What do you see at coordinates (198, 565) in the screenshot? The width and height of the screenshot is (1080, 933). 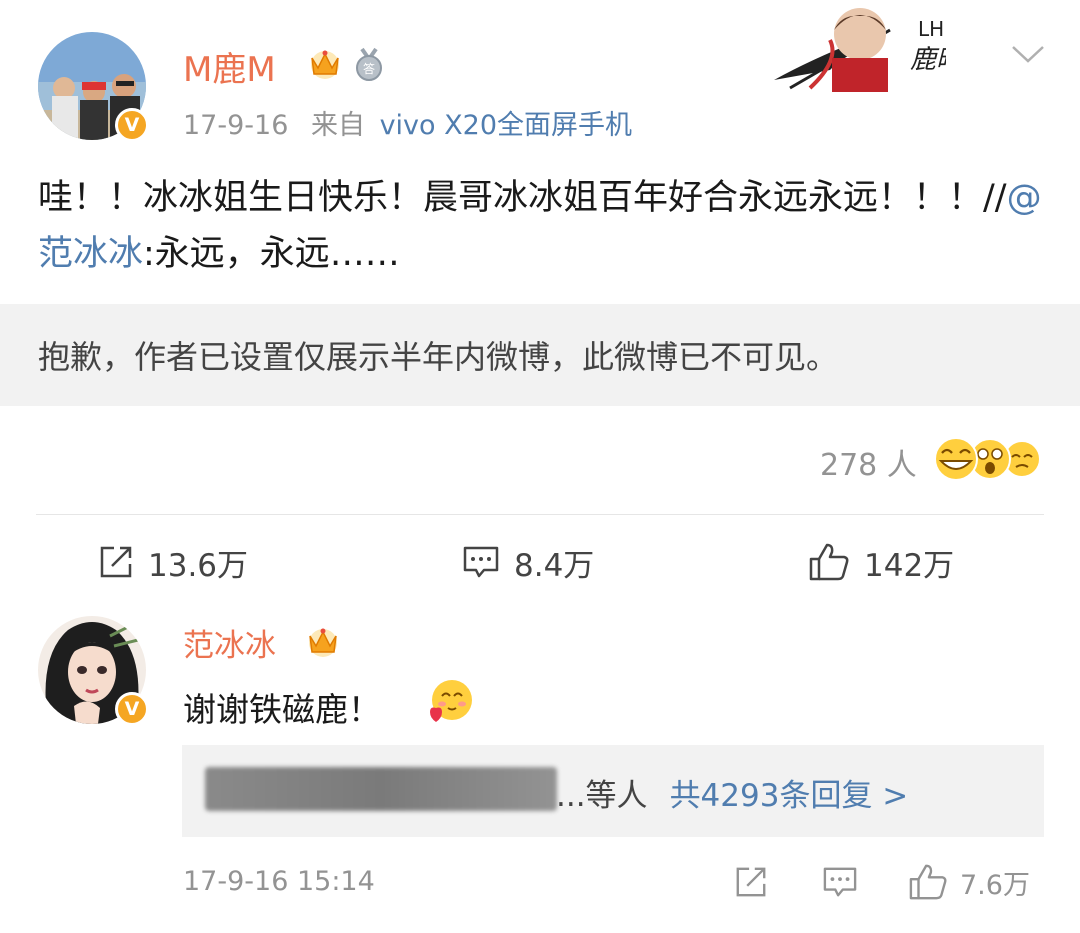 I see `repost-count: 13.6万` at bounding box center [198, 565].